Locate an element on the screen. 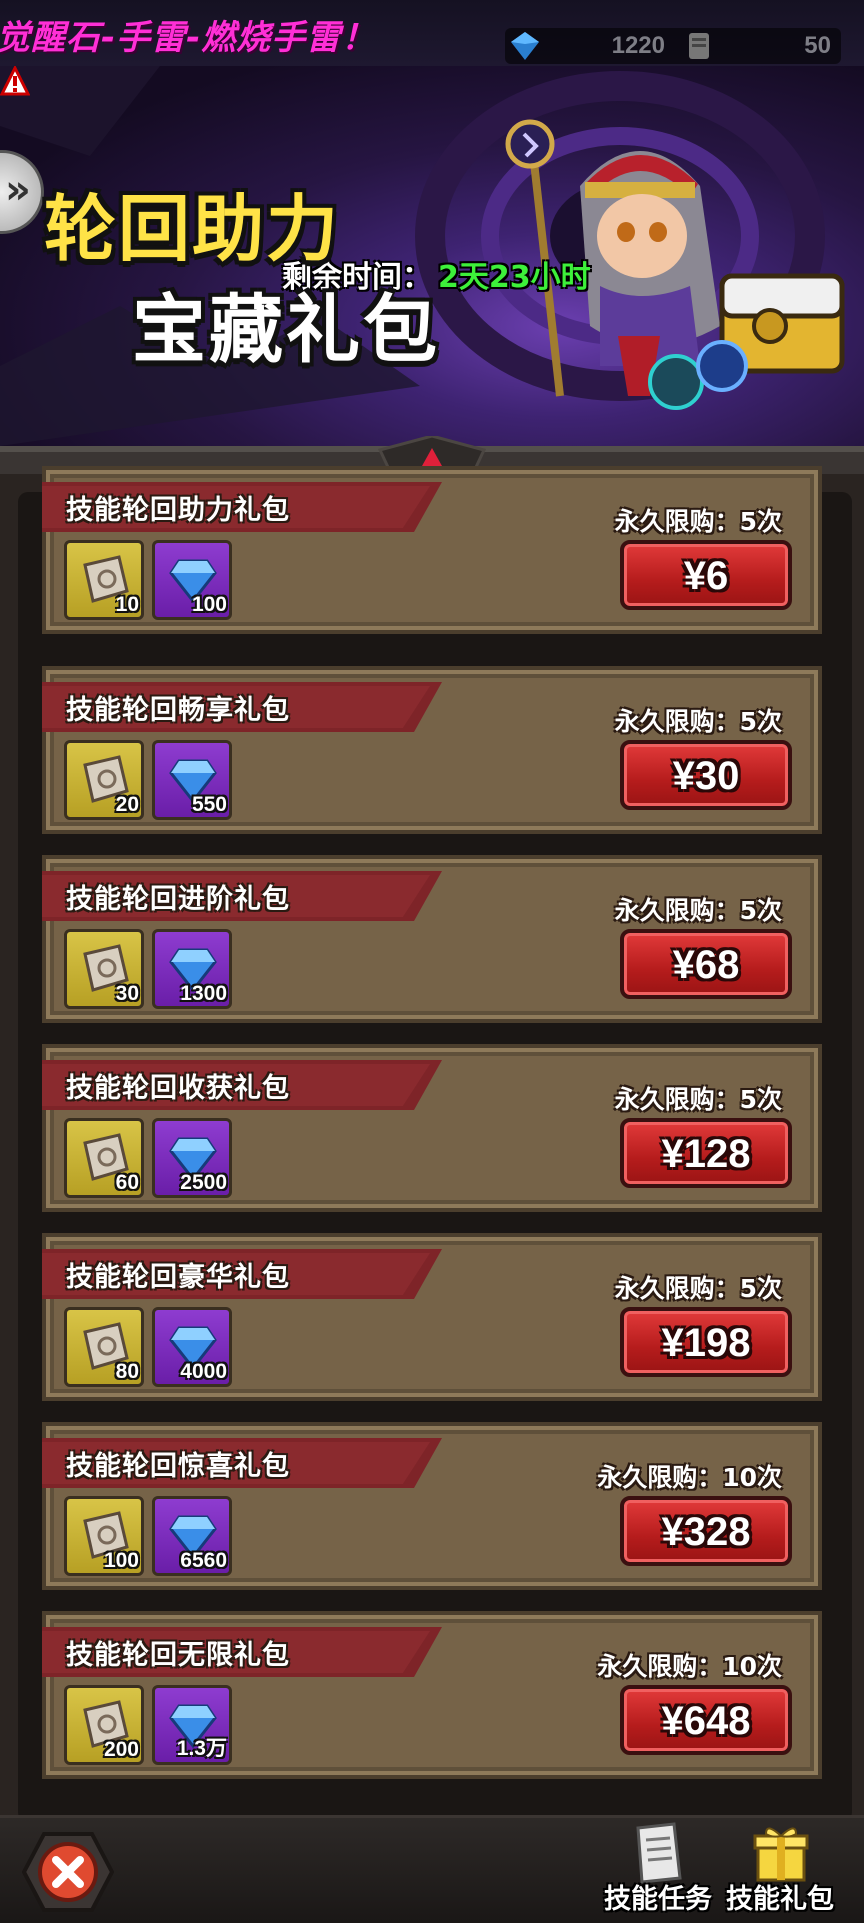  gift-icon is located at coordinates (781, 1854).